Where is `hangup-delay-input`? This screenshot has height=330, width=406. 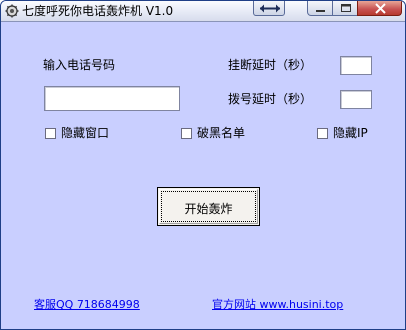 hangup-delay-input is located at coordinates (356, 65).